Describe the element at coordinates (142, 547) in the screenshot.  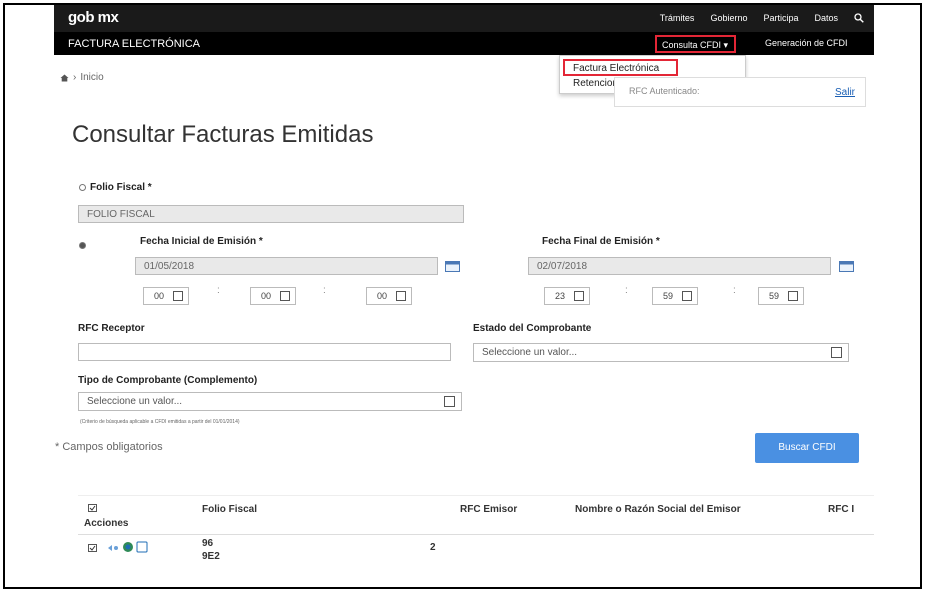
I see `download-icon` at that location.